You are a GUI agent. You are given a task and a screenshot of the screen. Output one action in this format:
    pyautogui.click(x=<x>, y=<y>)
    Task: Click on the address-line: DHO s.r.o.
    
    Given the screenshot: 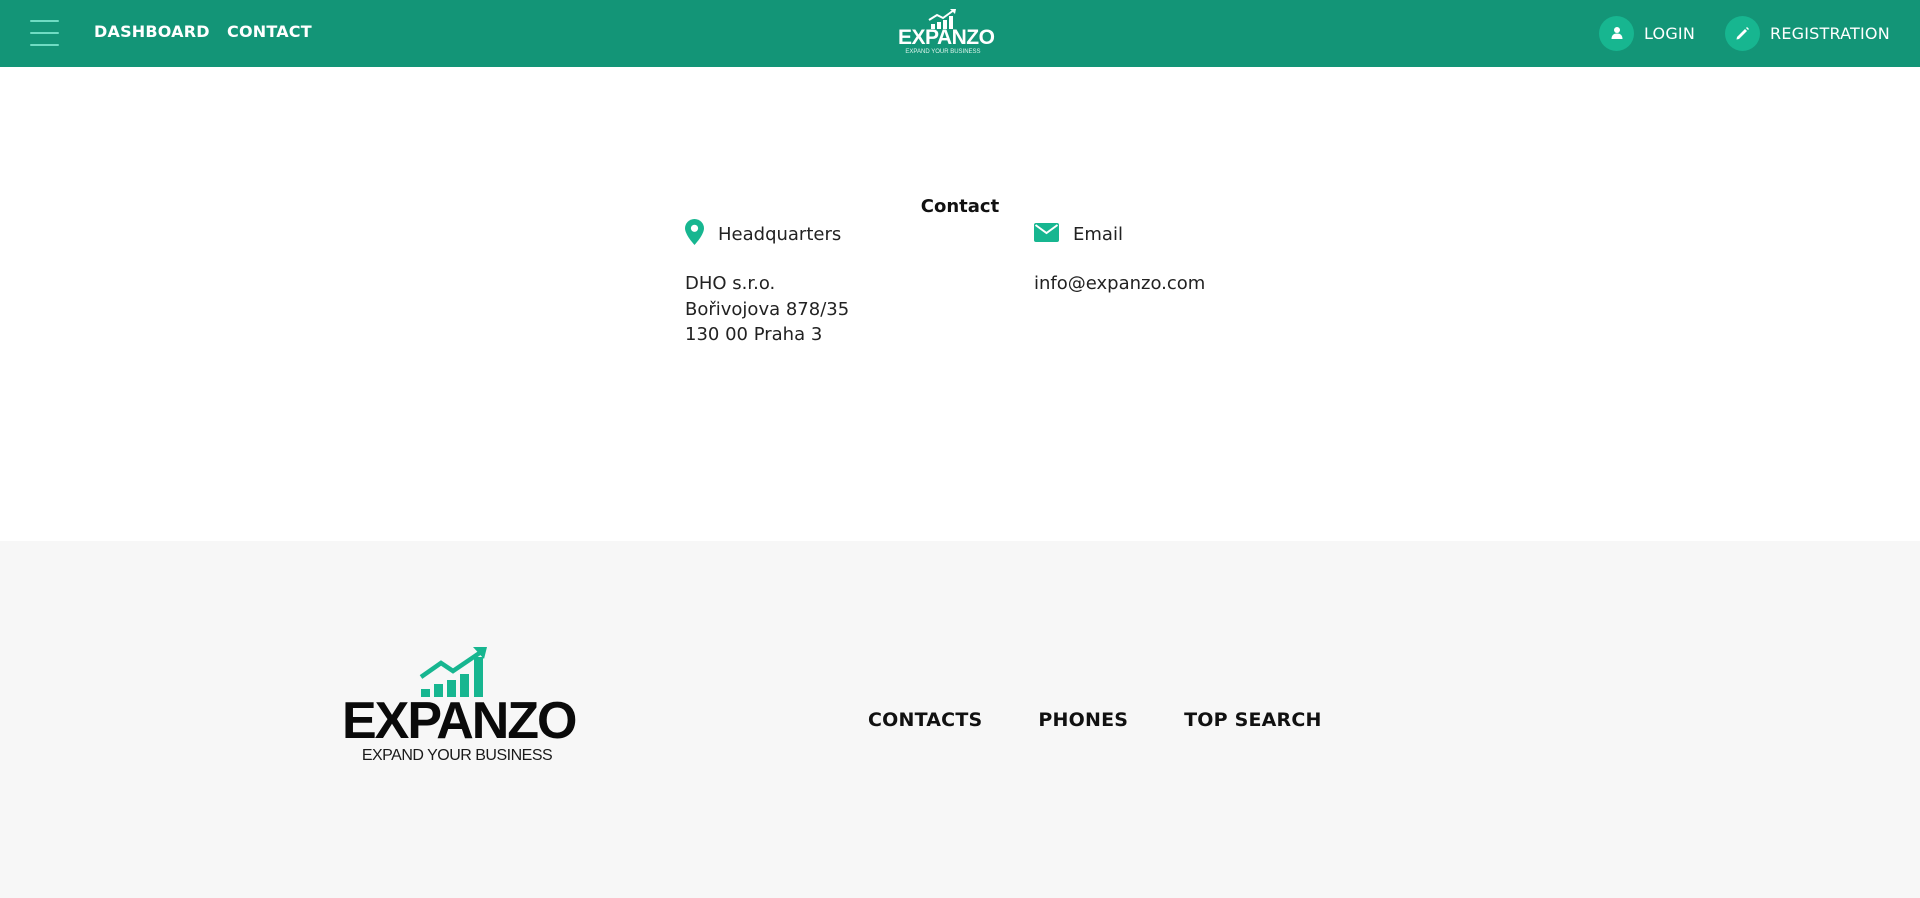 What is the action you would take?
    pyautogui.click(x=730, y=283)
    